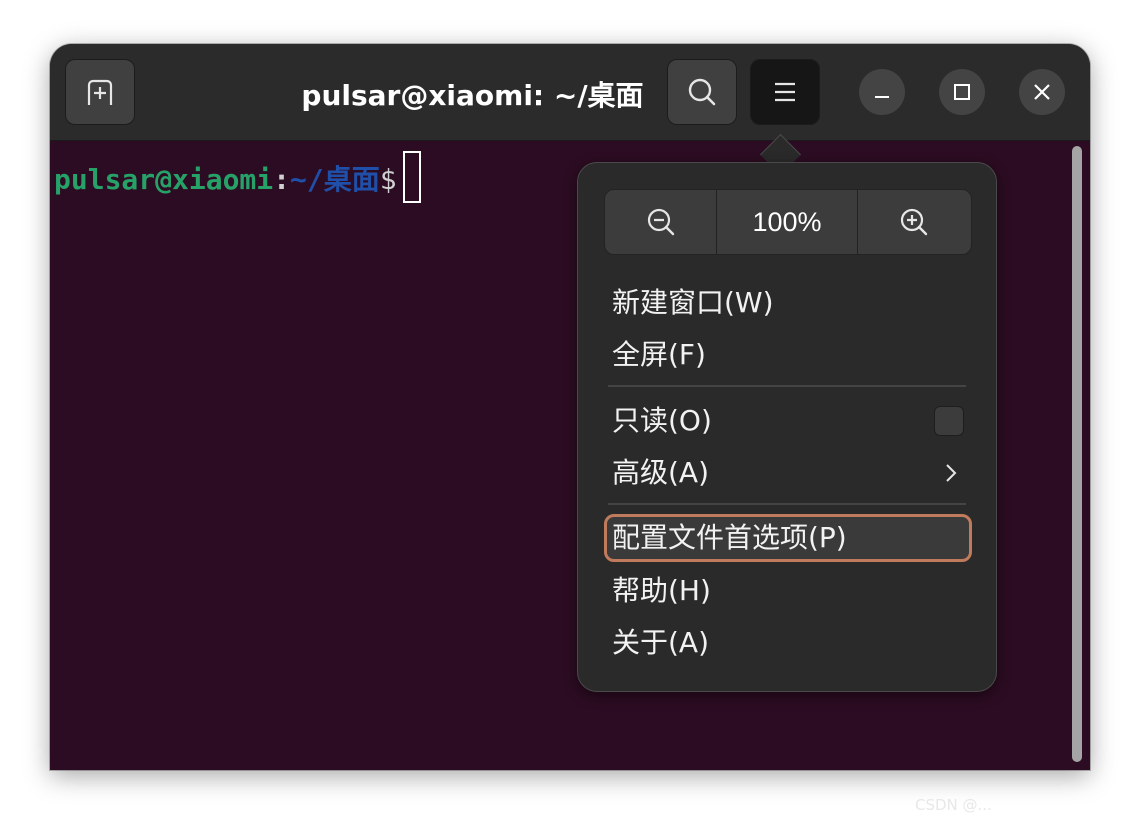  Describe the element at coordinates (388, 179) in the screenshot. I see `prompt-symbol: $` at that location.